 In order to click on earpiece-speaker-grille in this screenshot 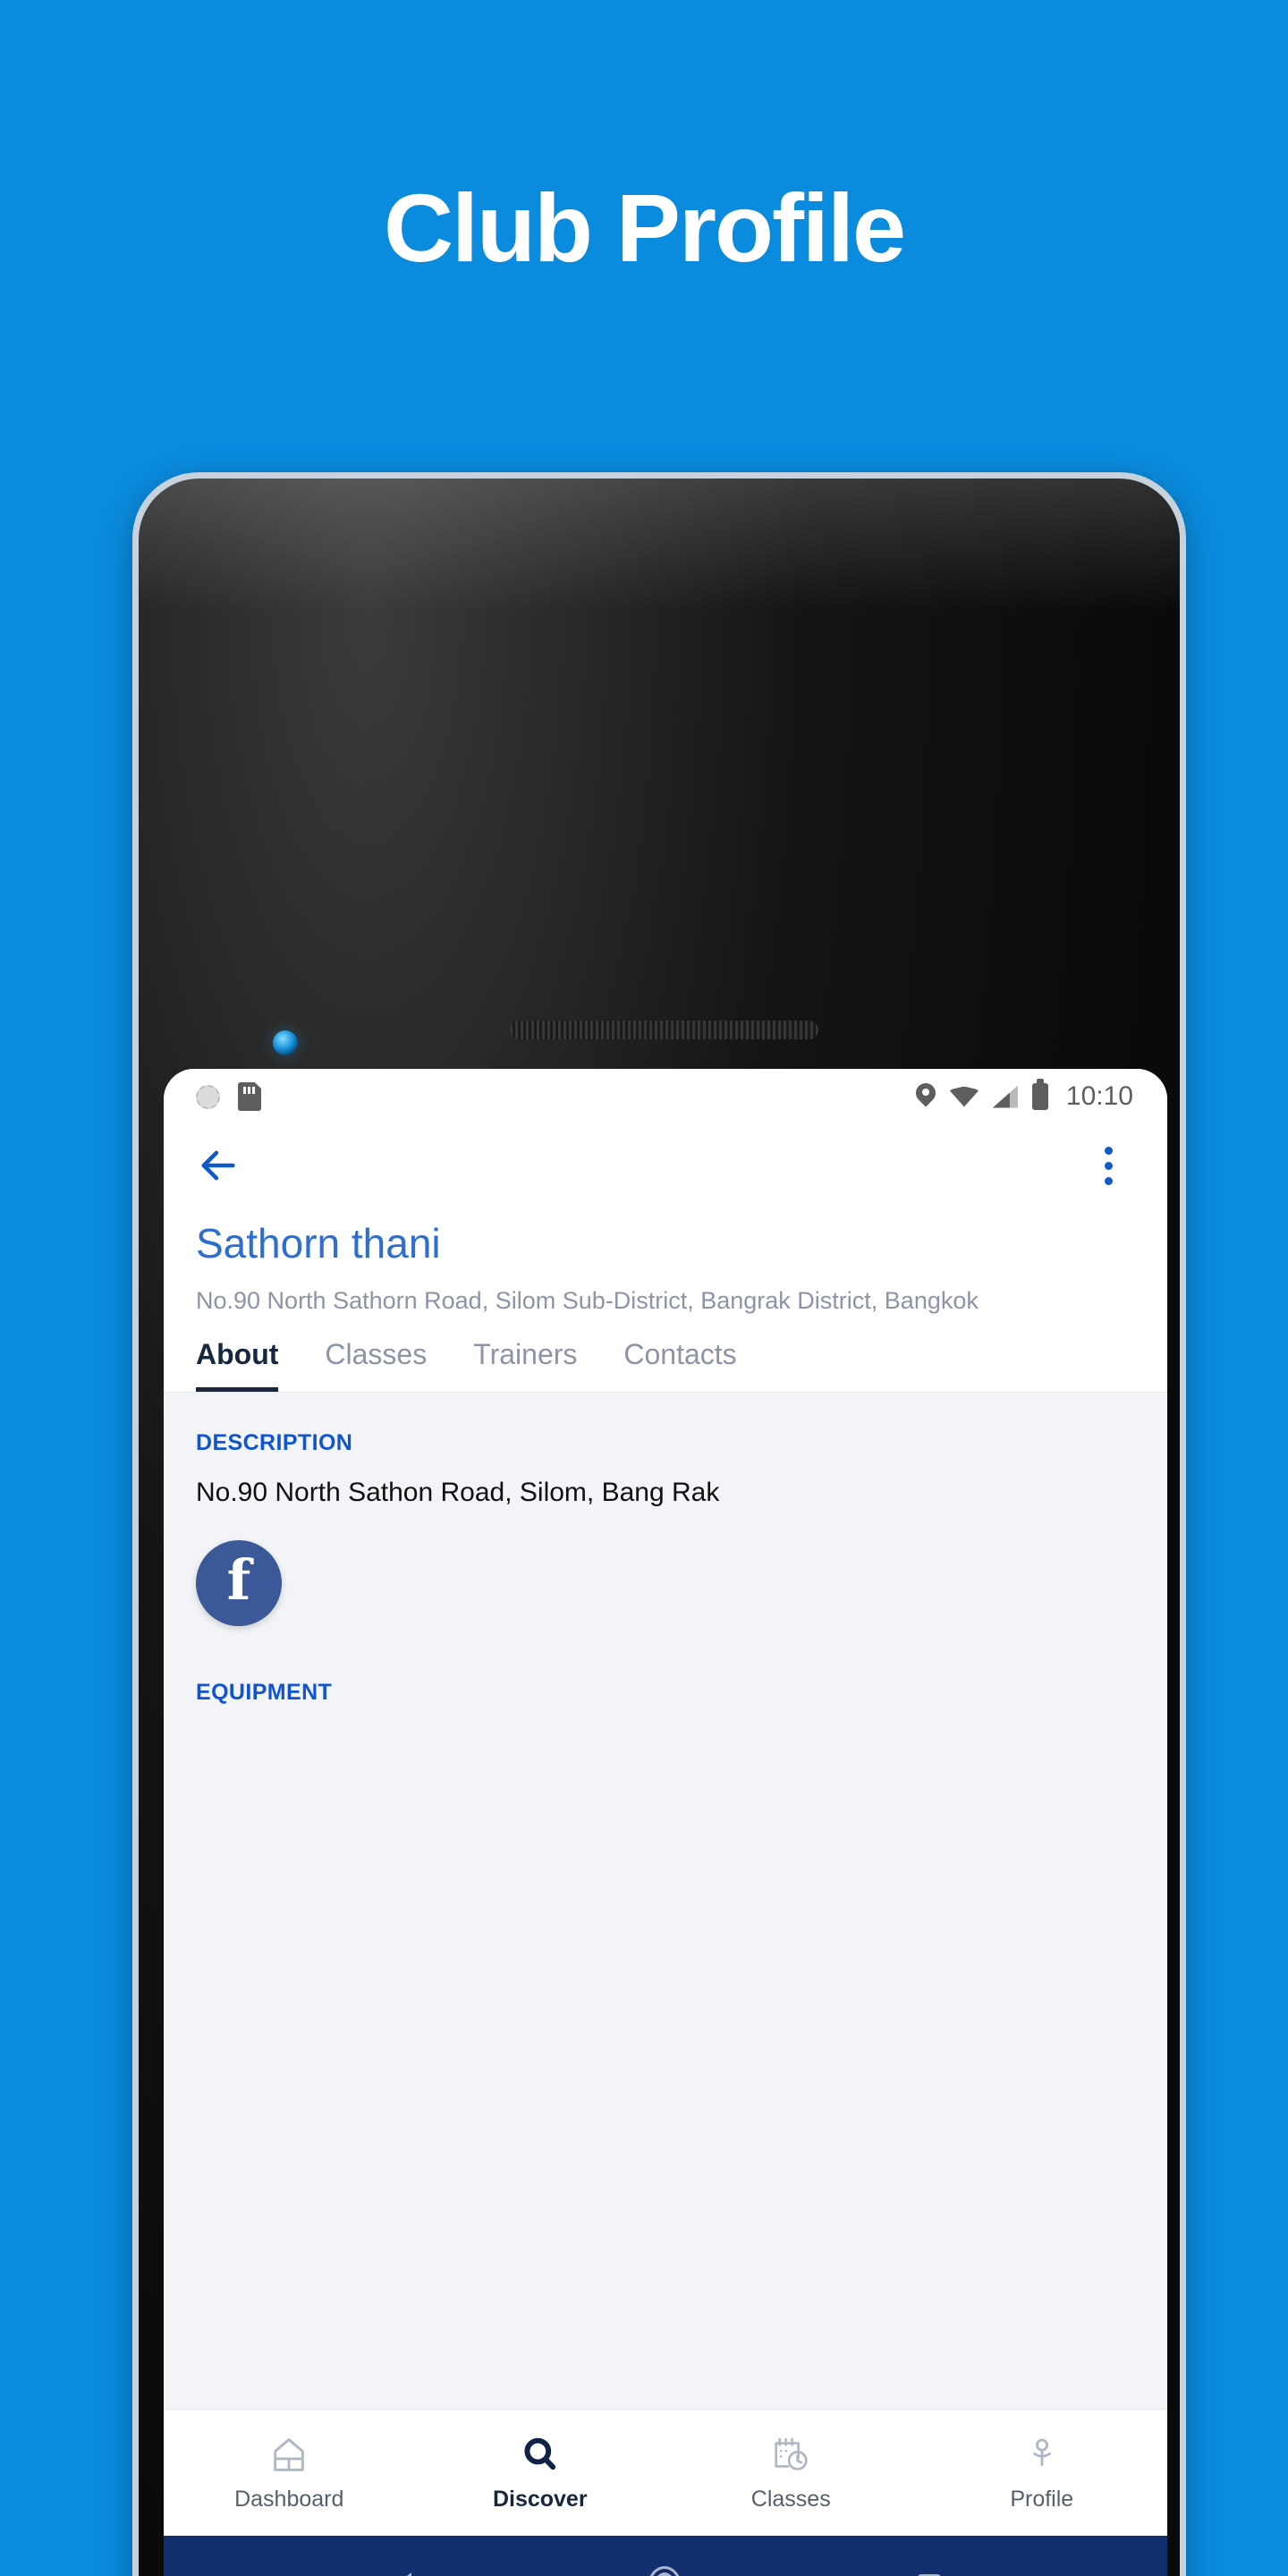, I will do `click(664, 1030)`.